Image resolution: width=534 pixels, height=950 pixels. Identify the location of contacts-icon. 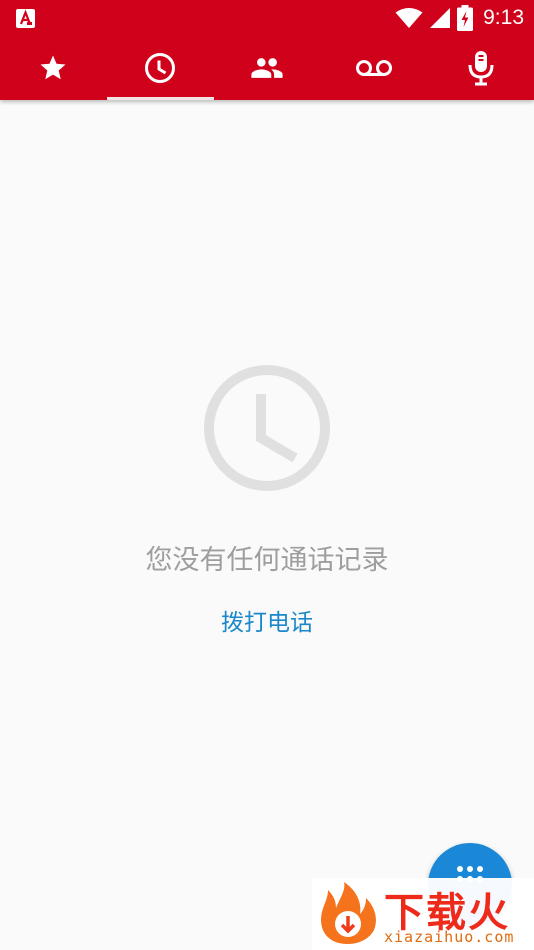
(267, 68).